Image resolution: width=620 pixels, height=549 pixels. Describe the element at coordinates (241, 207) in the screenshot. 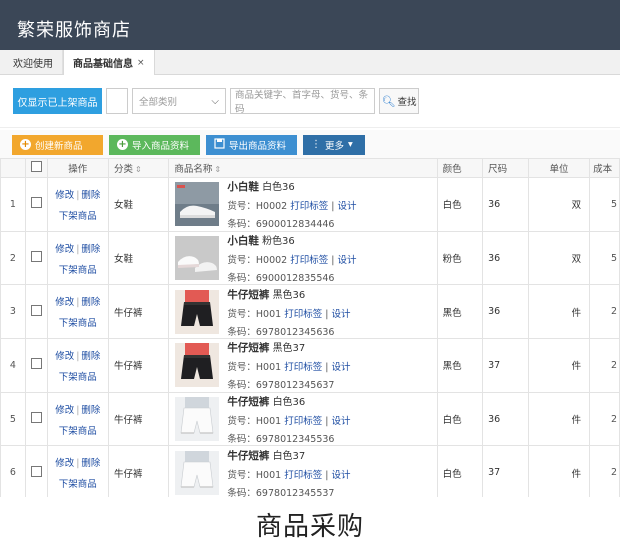

I see `sku-label: 货号：` at that location.